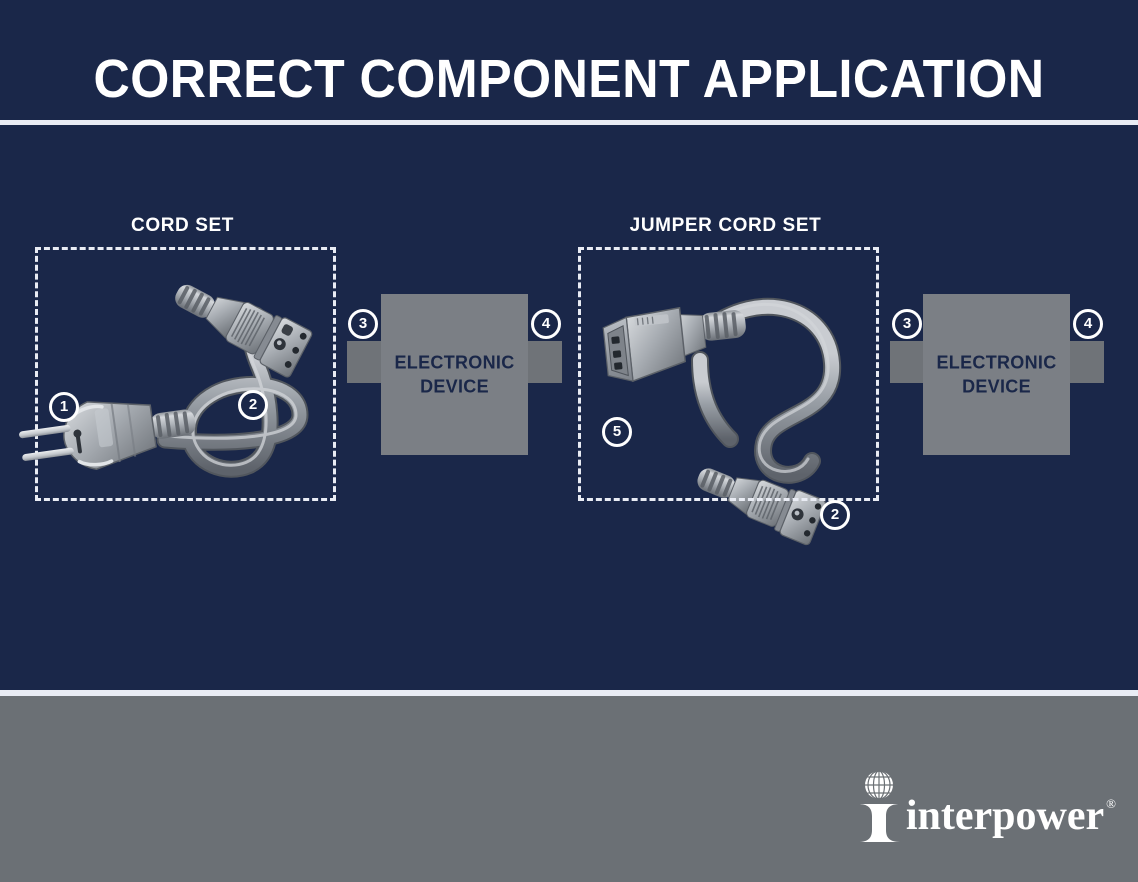 The image size is (1138, 882). I want to click on electronic-device-left: ELECTRONIC DEVICE, so click(454, 374).